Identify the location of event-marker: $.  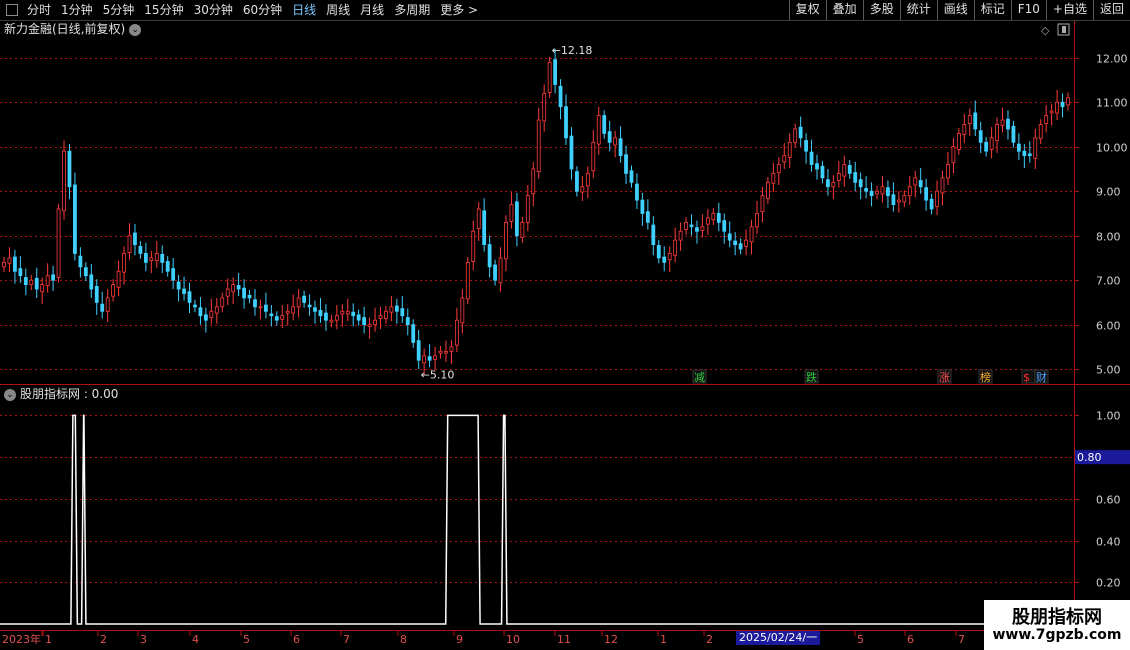
(1026, 377).